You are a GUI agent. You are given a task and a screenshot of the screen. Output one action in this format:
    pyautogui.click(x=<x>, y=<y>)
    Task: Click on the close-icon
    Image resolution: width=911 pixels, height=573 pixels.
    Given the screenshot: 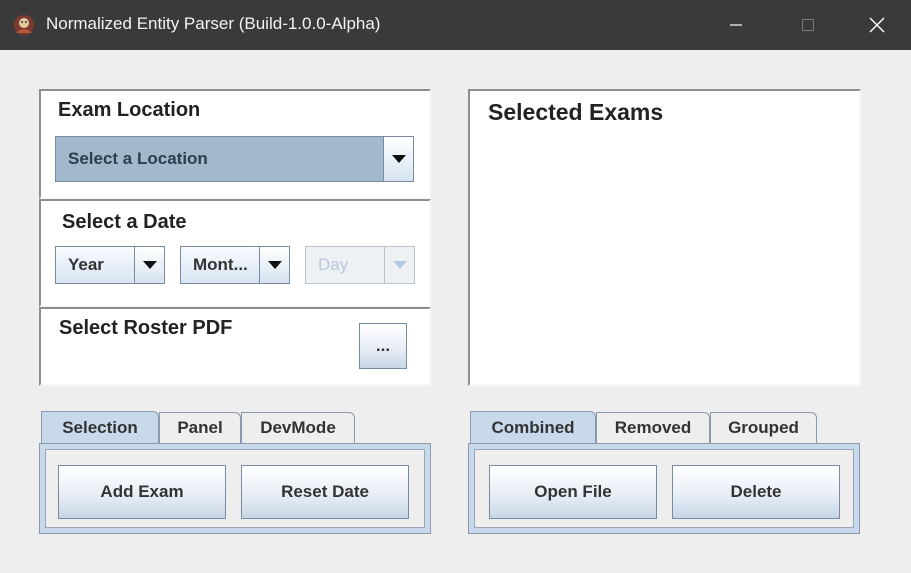 What is the action you would take?
    pyautogui.click(x=877, y=25)
    